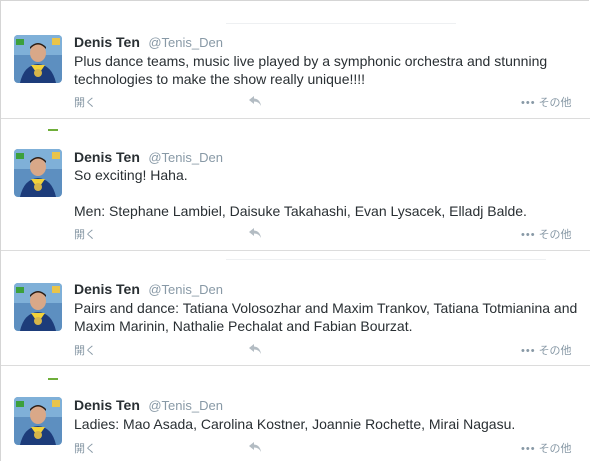 The height and width of the screenshot is (463, 591). Describe the element at coordinates (131, 175) in the screenshot. I see `tweet-text-line: So exciting! Haha.` at that location.